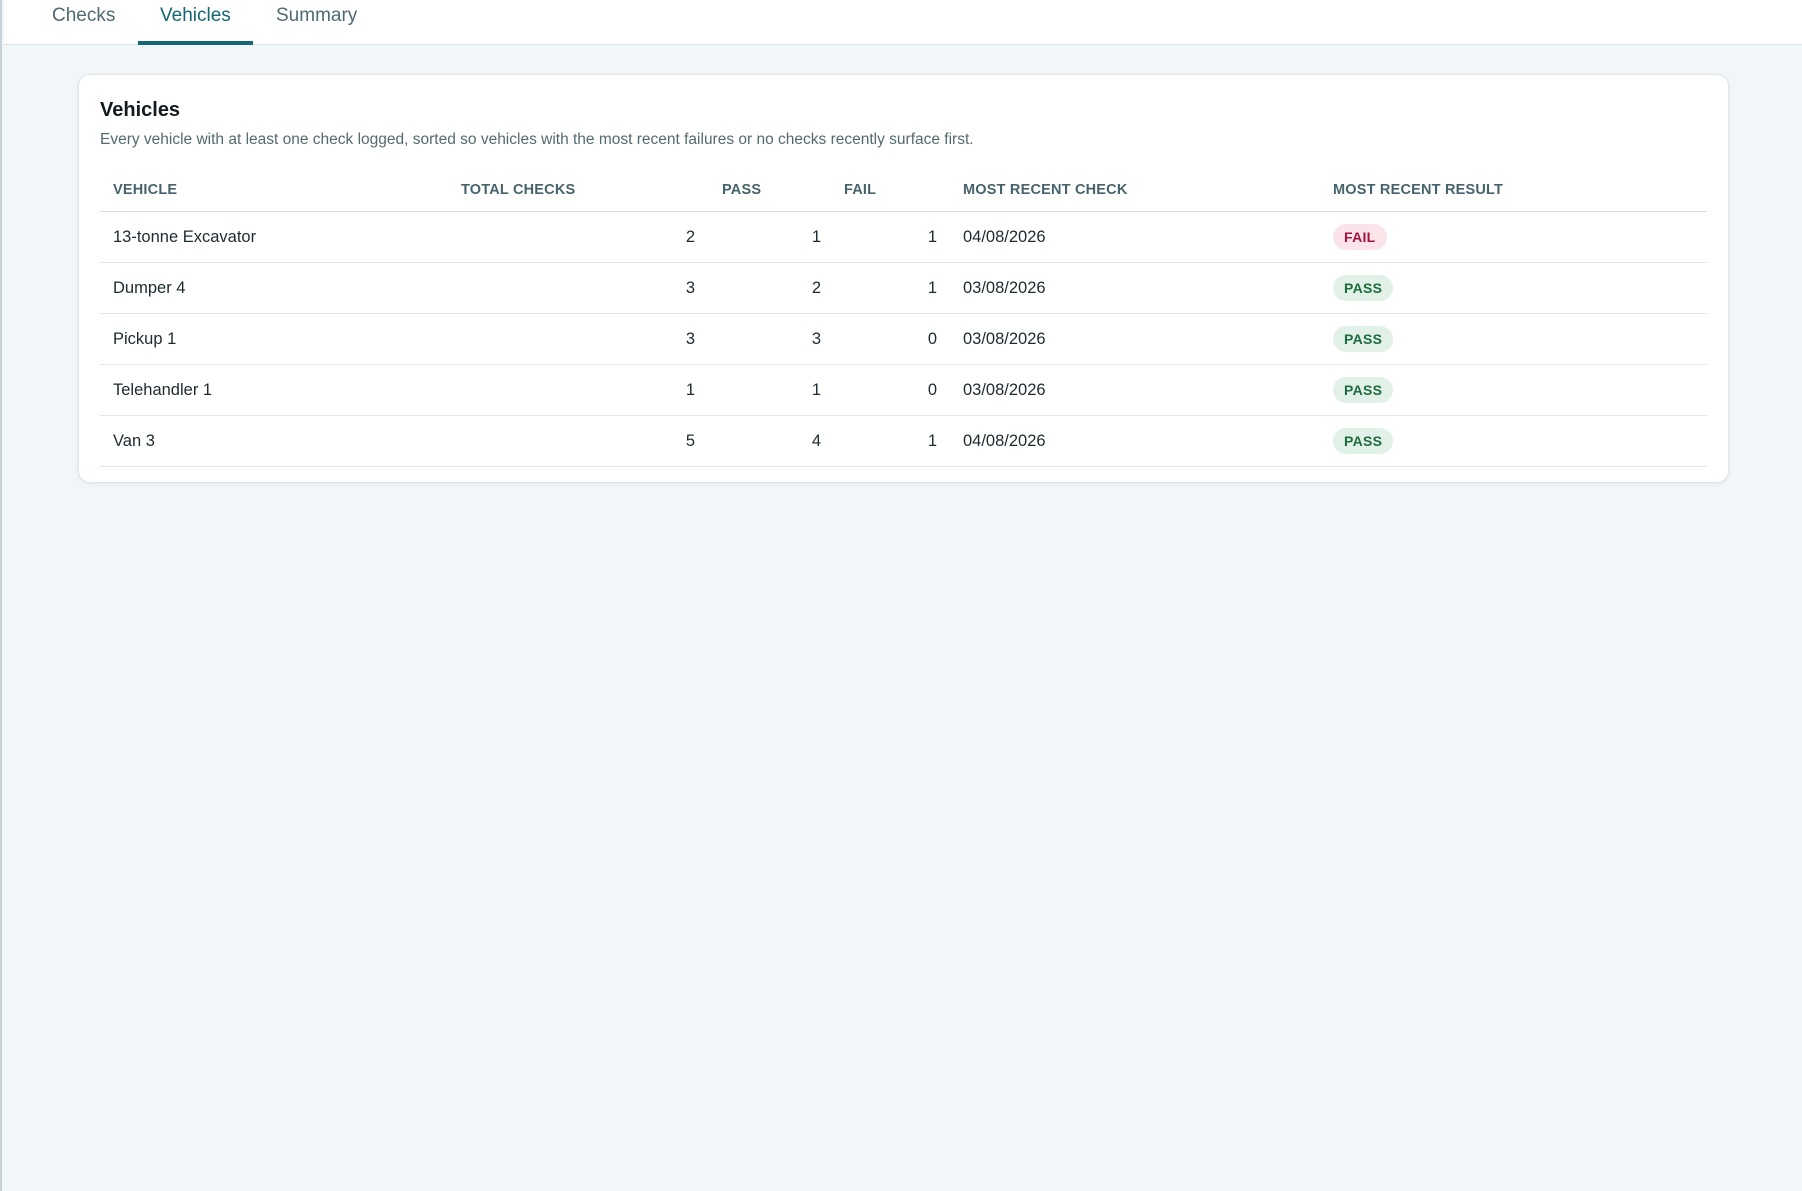 The width and height of the screenshot is (1802, 1191). Describe the element at coordinates (1513, 190) in the screenshot. I see `column-header-most-recent-result: MOST RECENT RESULT` at that location.